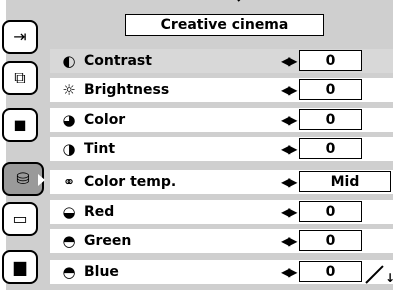 This screenshot has height=290, width=393. What do you see at coordinates (345, 181) in the screenshot?
I see `row-value: Mid` at bounding box center [345, 181].